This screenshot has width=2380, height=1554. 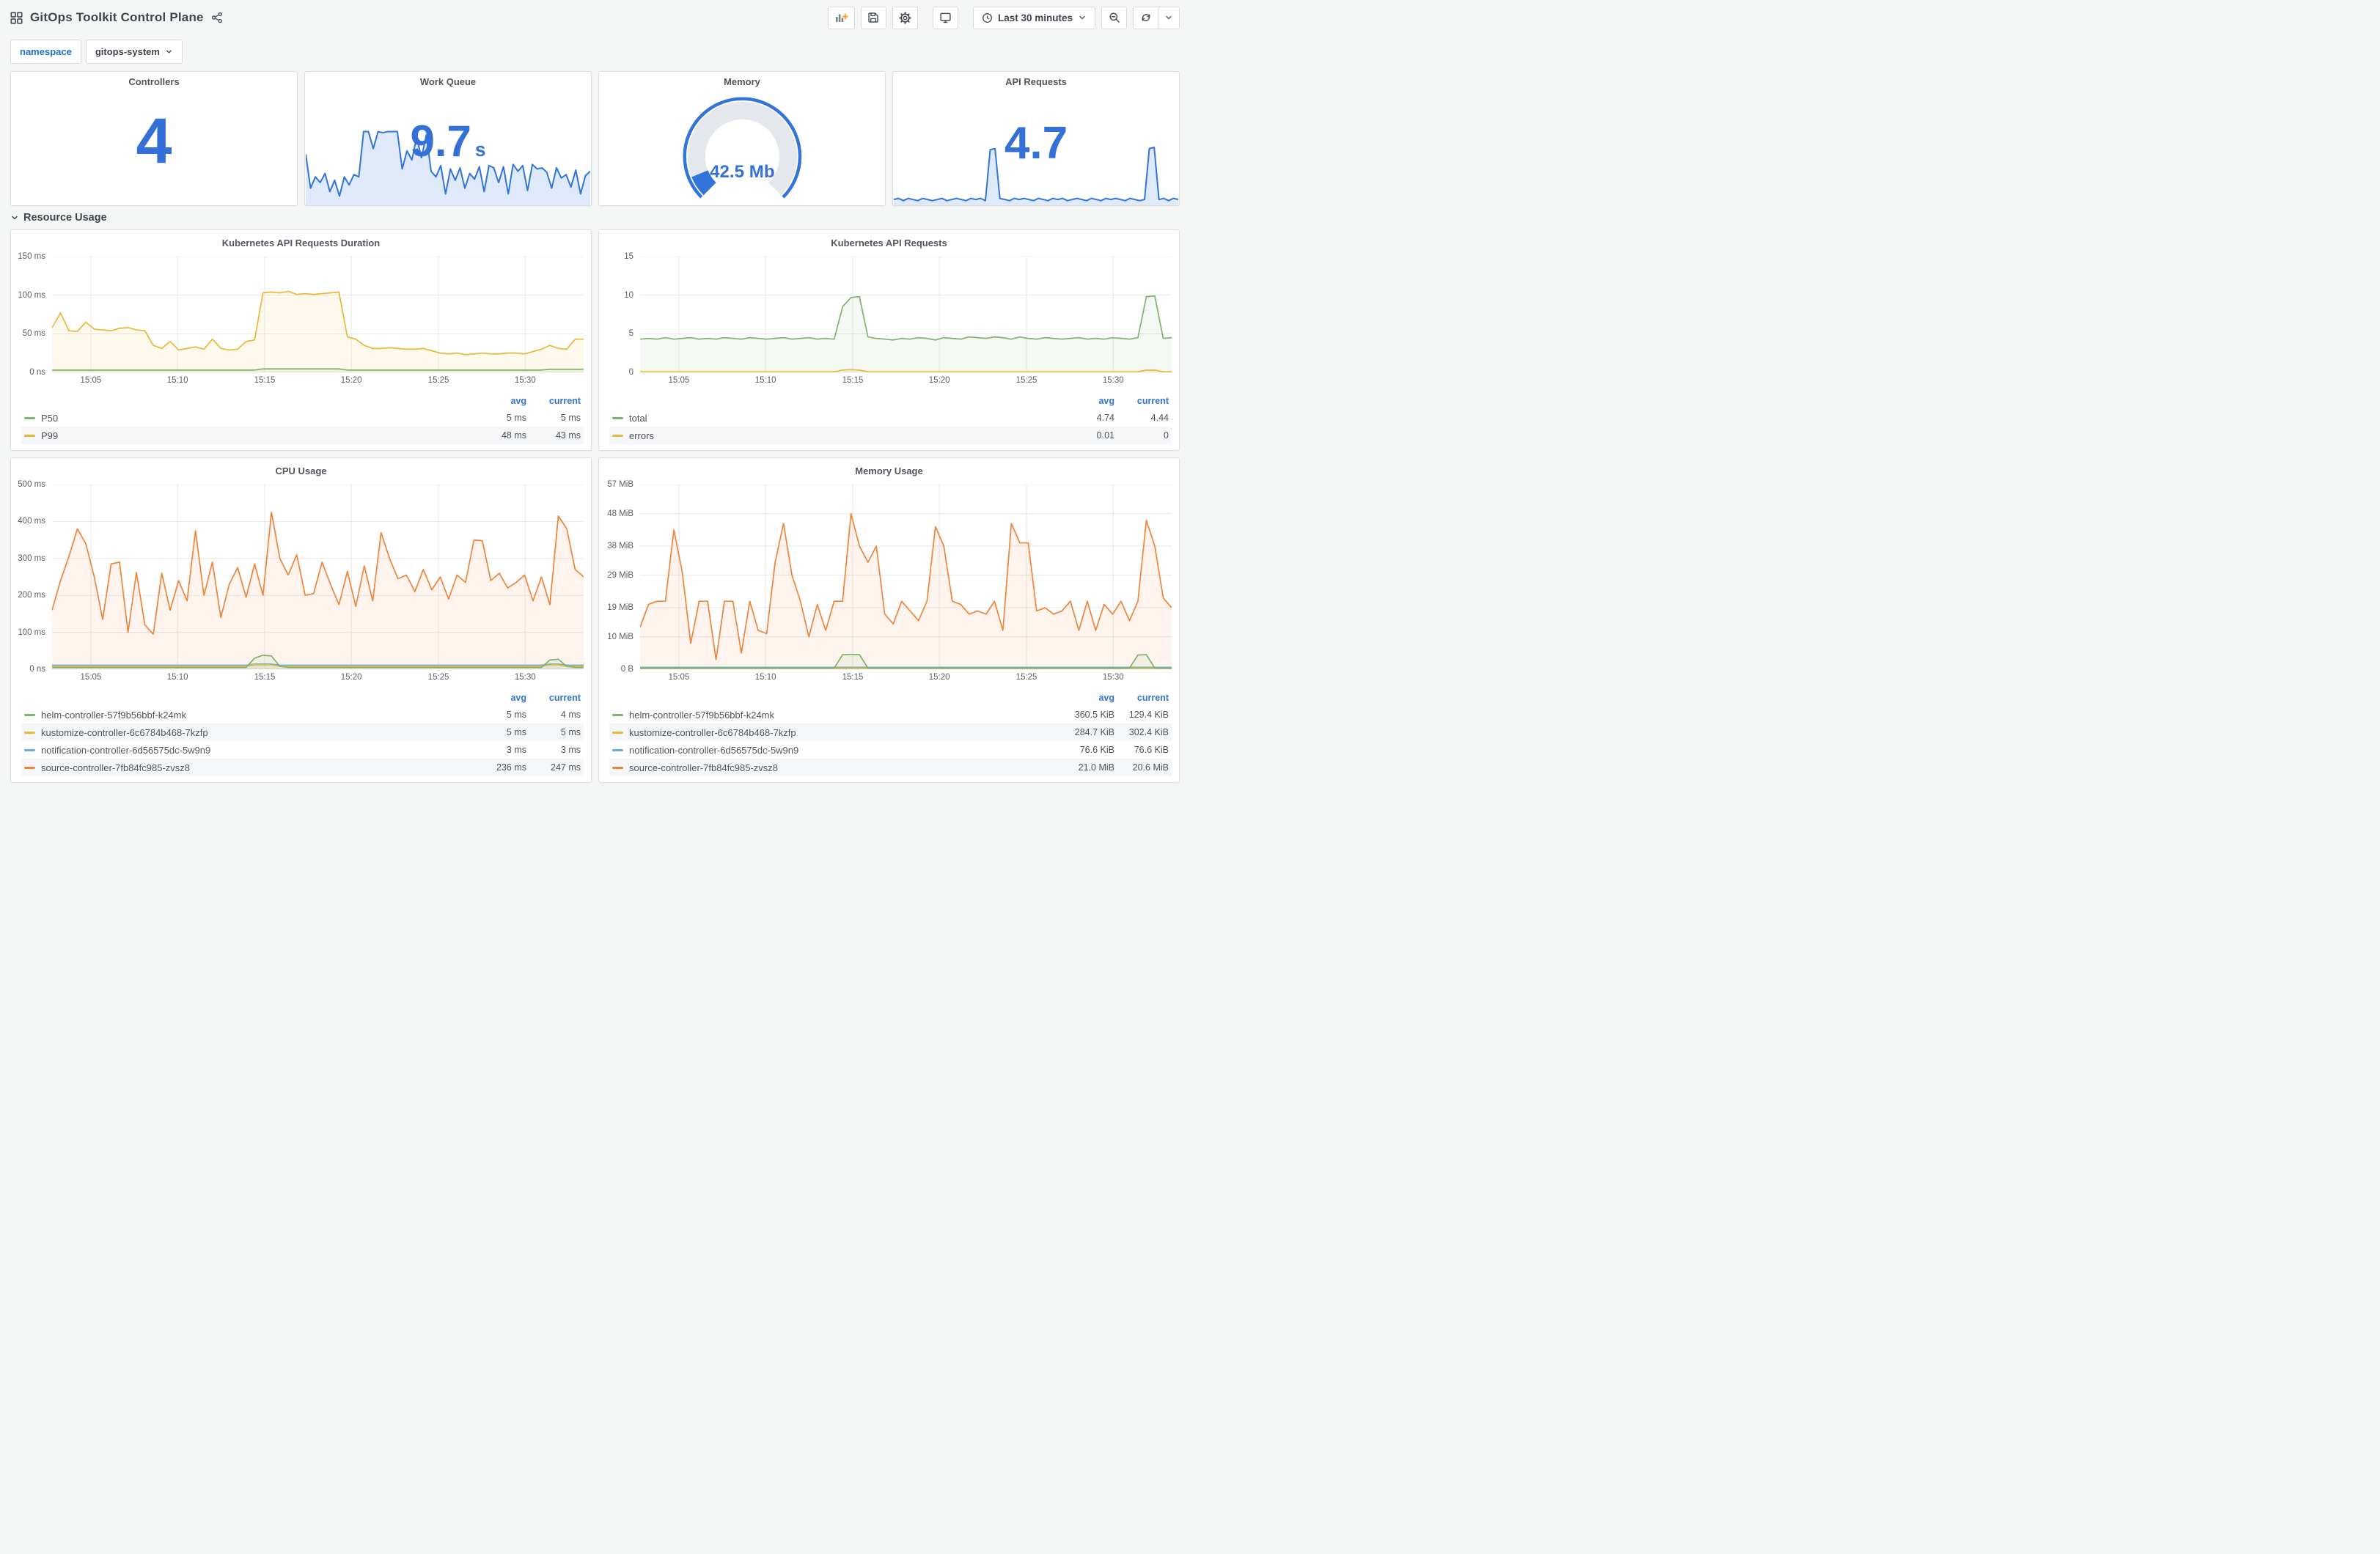 What do you see at coordinates (906, 318) in the screenshot?
I see `series-total-line` at bounding box center [906, 318].